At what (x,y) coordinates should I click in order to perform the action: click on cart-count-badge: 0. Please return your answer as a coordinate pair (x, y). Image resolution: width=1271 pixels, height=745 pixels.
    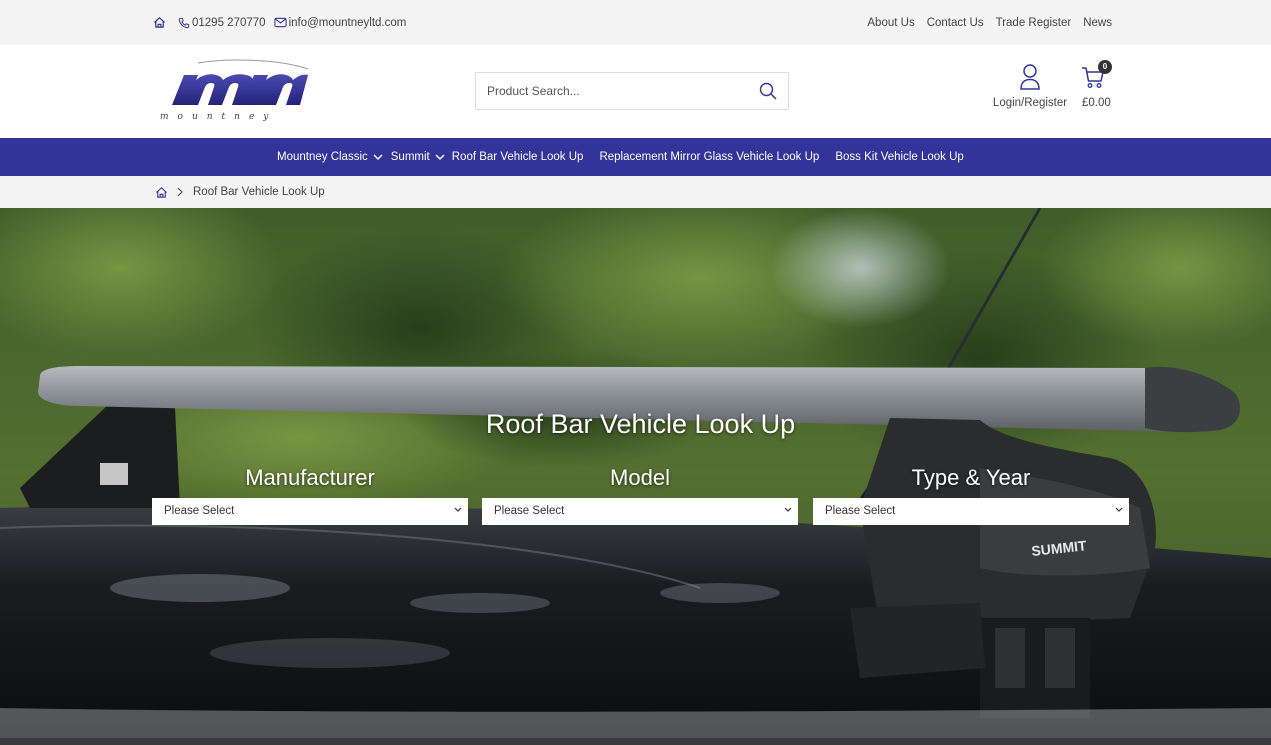
    Looking at the image, I should click on (1105, 67).